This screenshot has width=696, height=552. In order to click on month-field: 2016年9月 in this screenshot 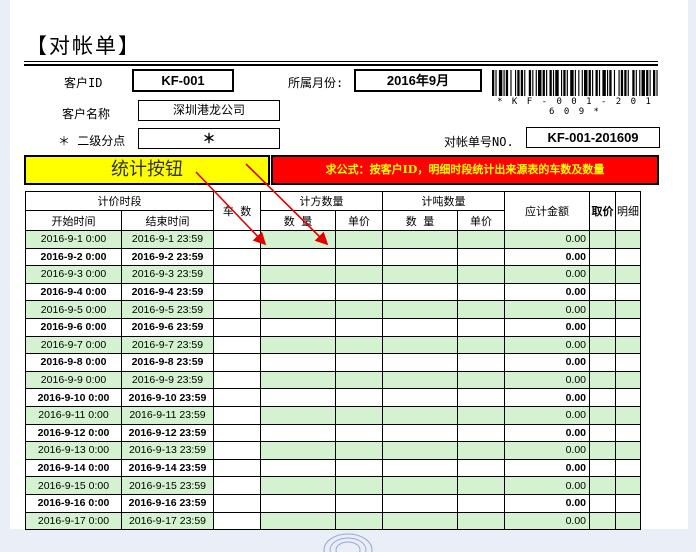, I will do `click(418, 80)`.